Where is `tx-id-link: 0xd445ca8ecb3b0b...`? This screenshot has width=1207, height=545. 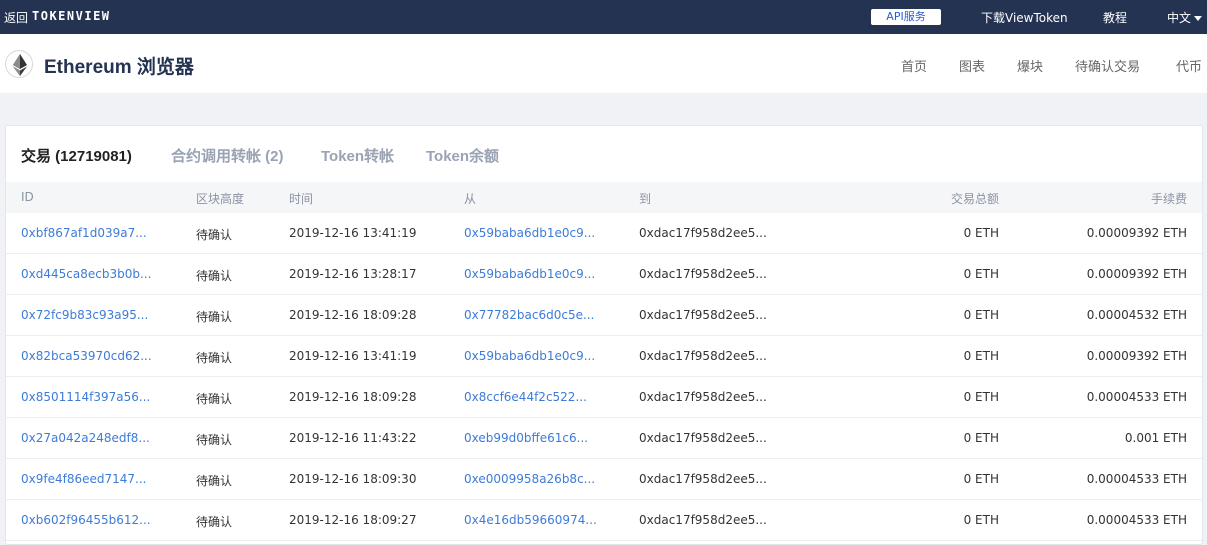
tx-id-link: 0xd445ca8ecb3b0b... is located at coordinates (86, 274).